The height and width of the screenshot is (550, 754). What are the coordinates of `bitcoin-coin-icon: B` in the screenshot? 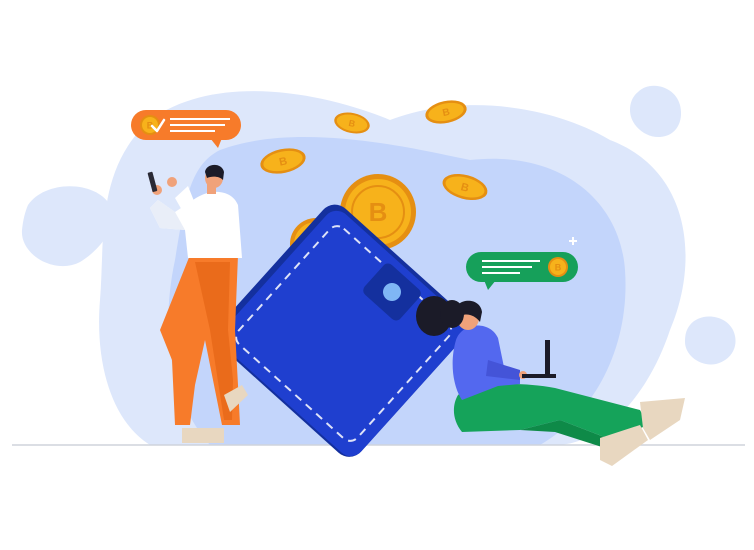 It's located at (558, 267).